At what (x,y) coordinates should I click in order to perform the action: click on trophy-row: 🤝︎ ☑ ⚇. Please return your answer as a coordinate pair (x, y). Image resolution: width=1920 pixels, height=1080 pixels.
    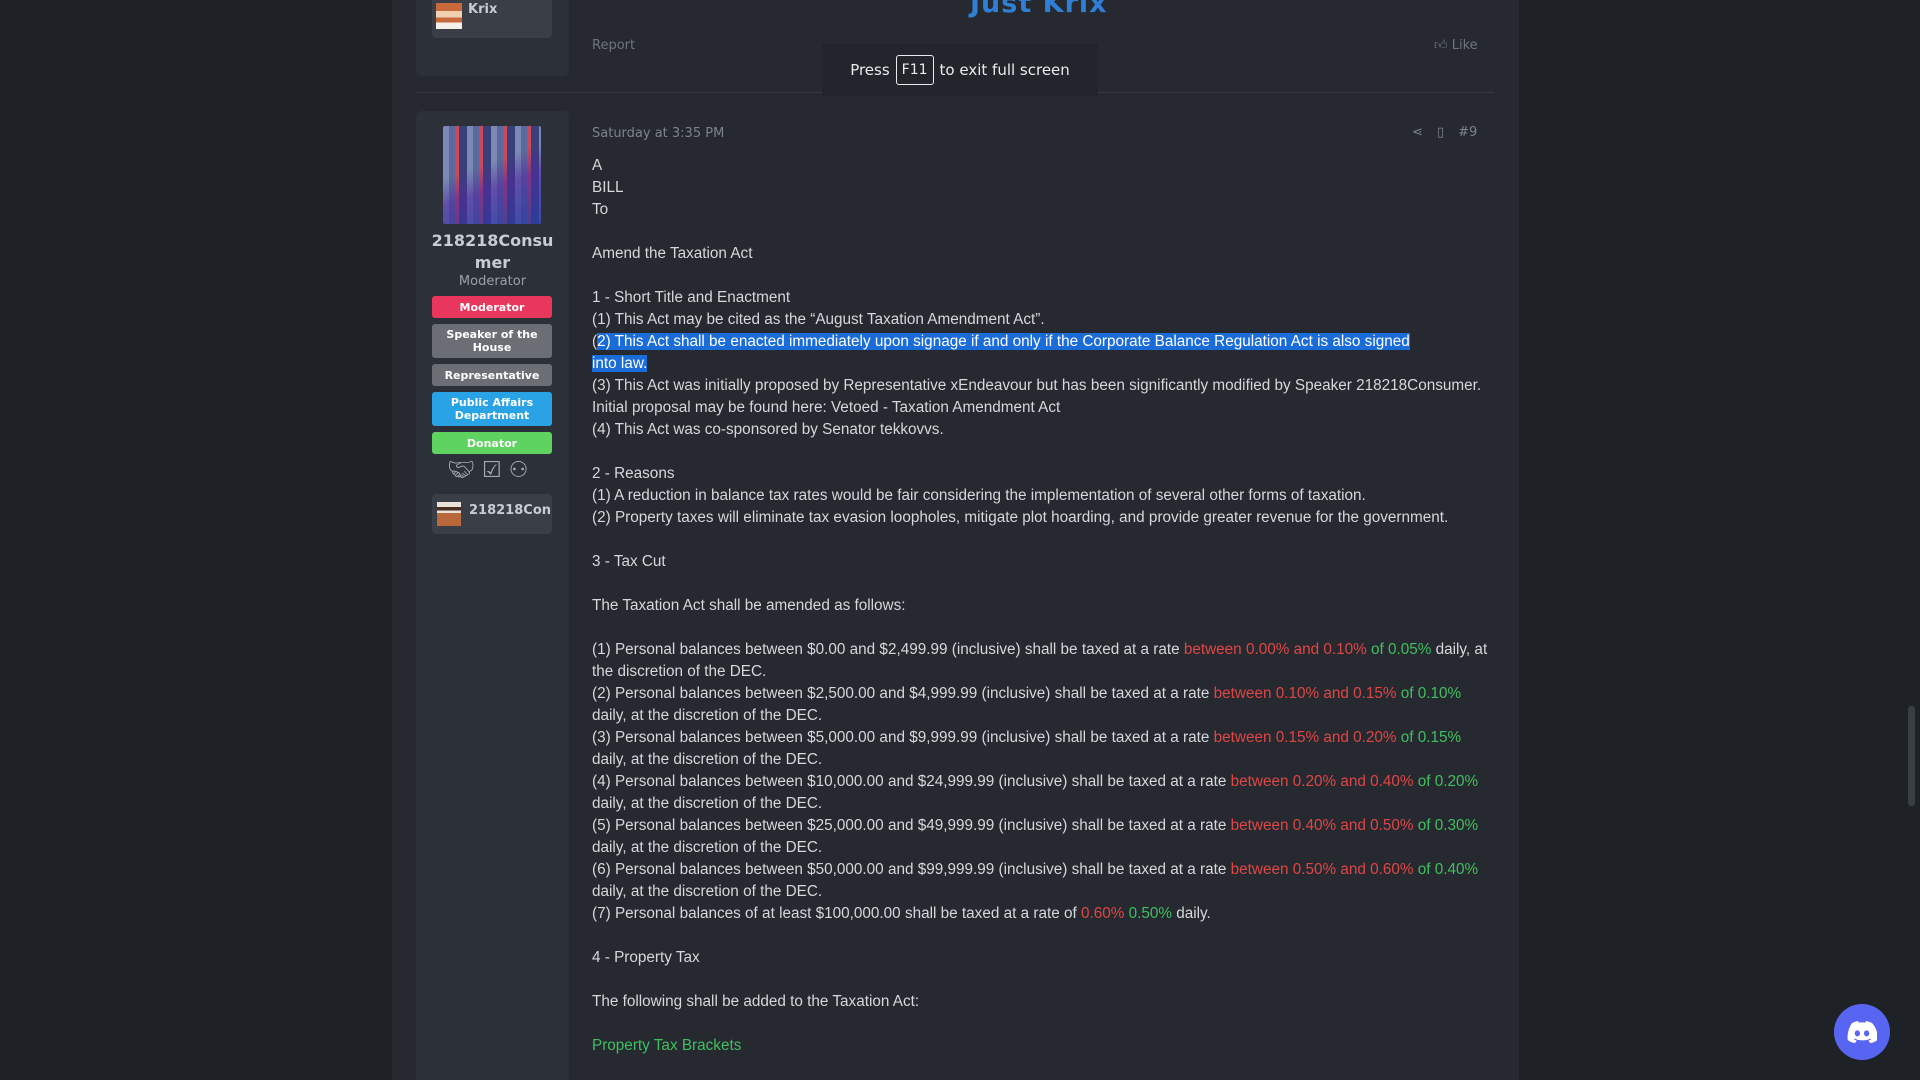
    Looking at the image, I should click on (487, 470).